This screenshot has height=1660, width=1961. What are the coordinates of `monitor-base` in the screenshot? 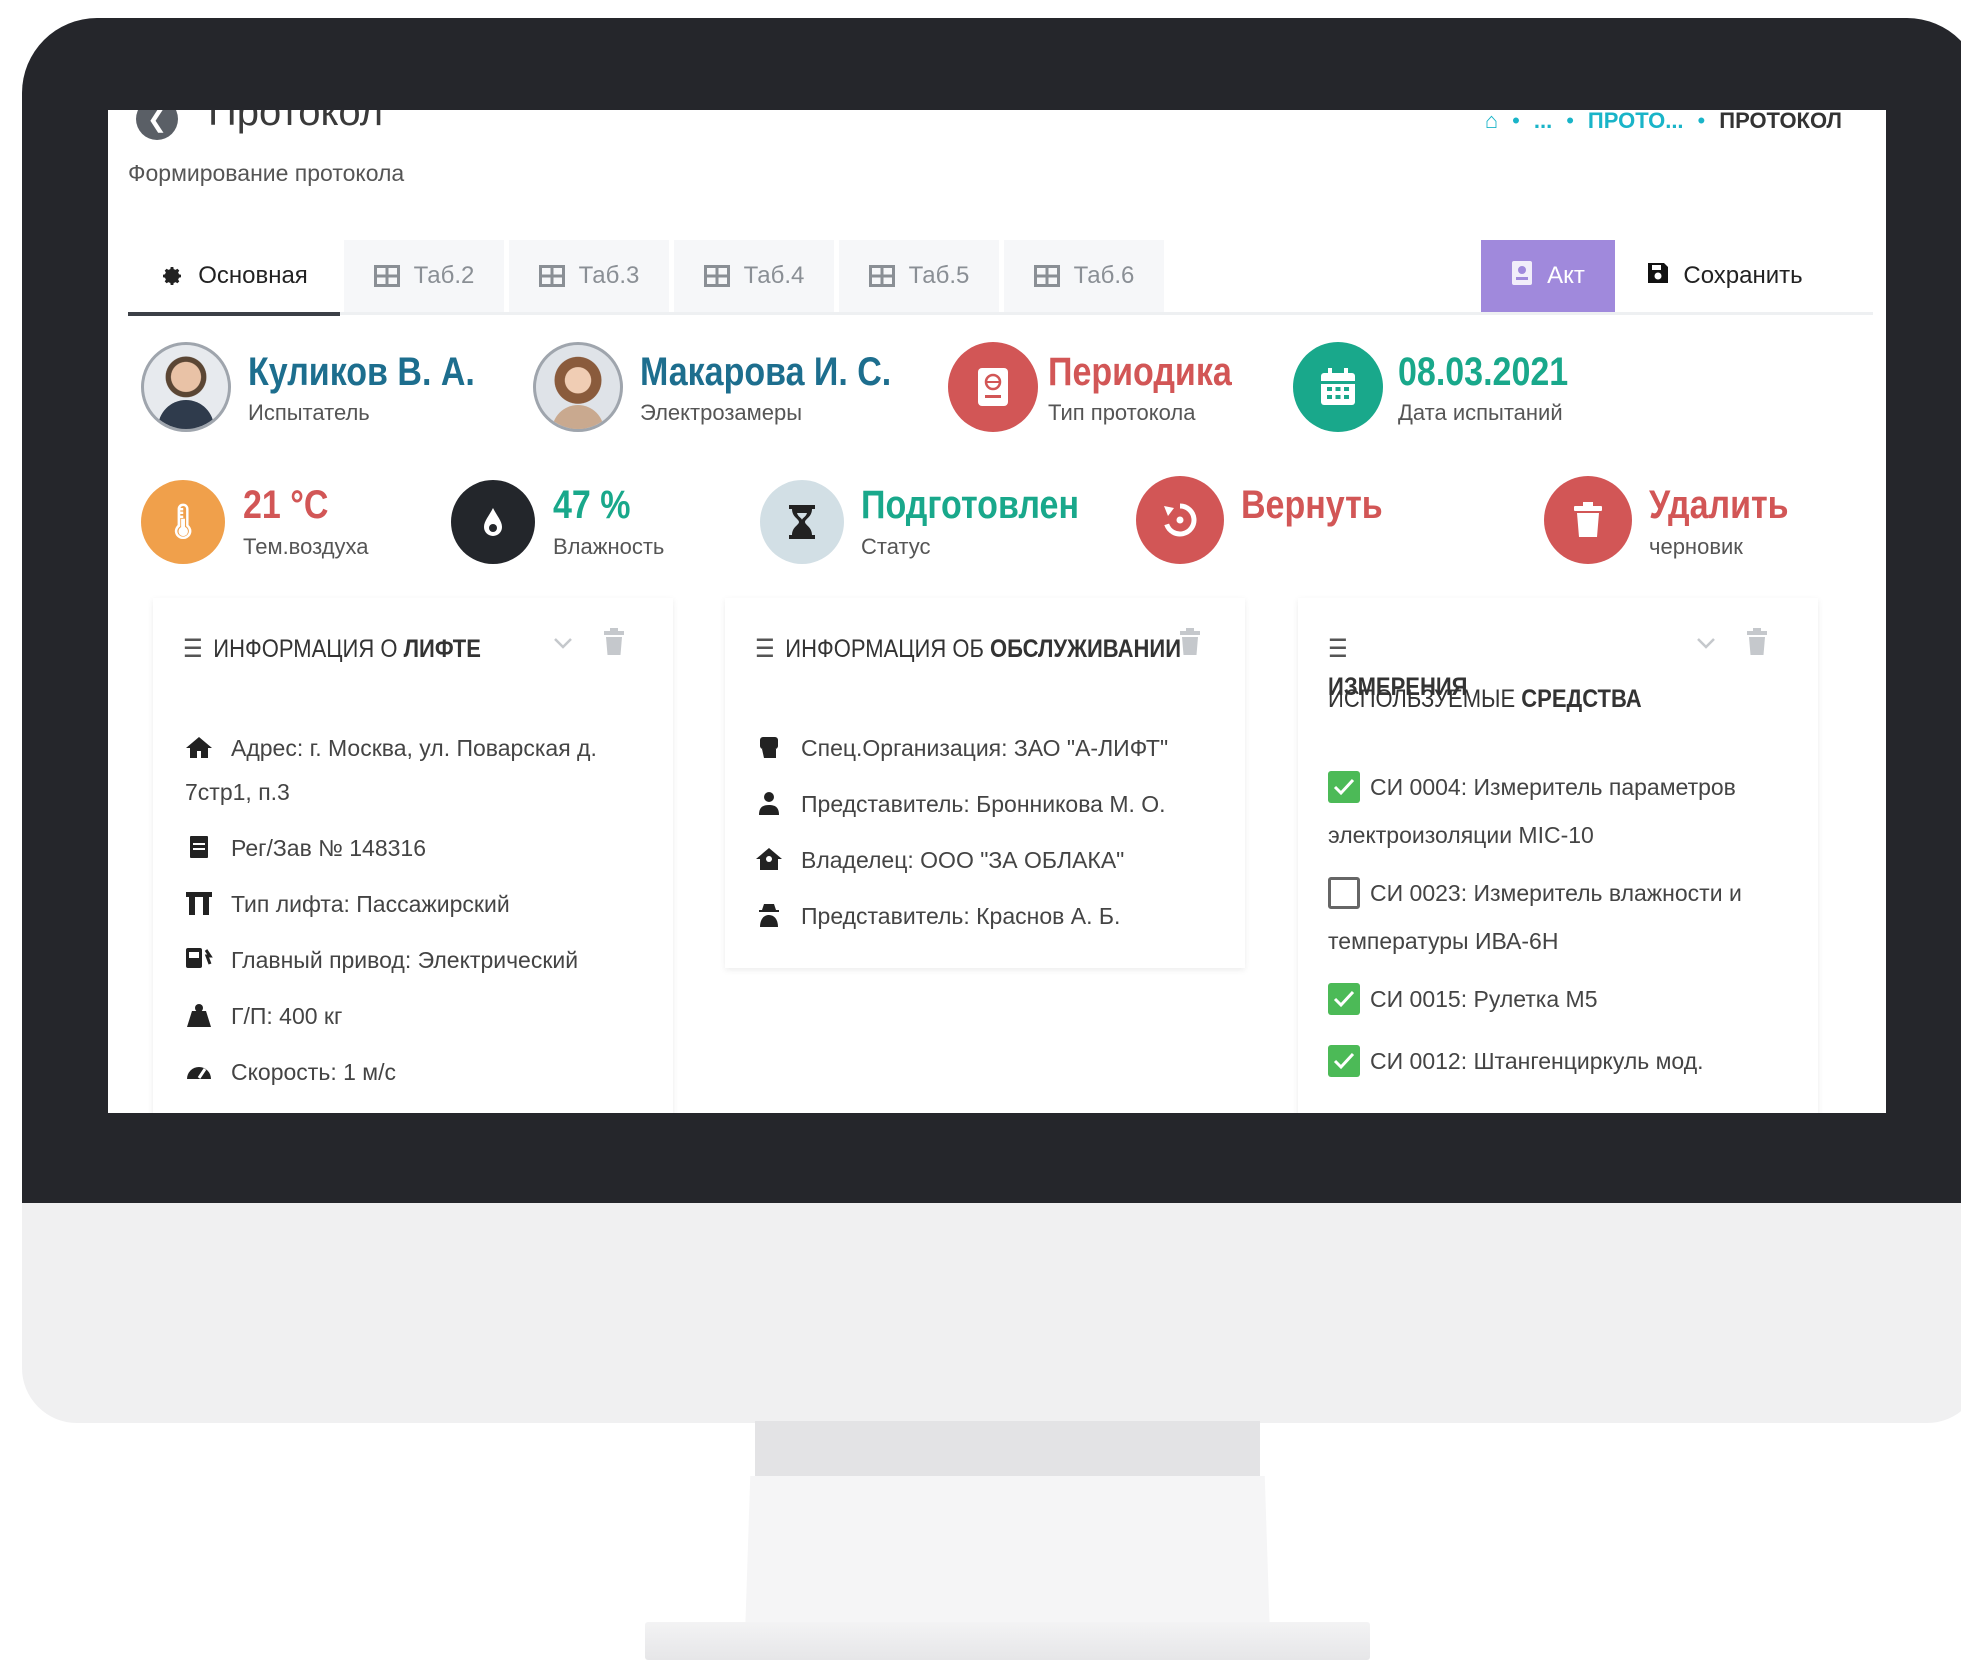 It's located at (1007, 1641).